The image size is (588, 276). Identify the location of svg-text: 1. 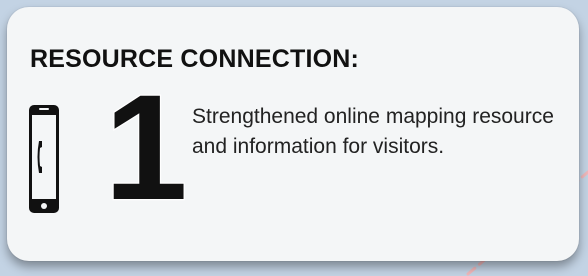
(146, 146).